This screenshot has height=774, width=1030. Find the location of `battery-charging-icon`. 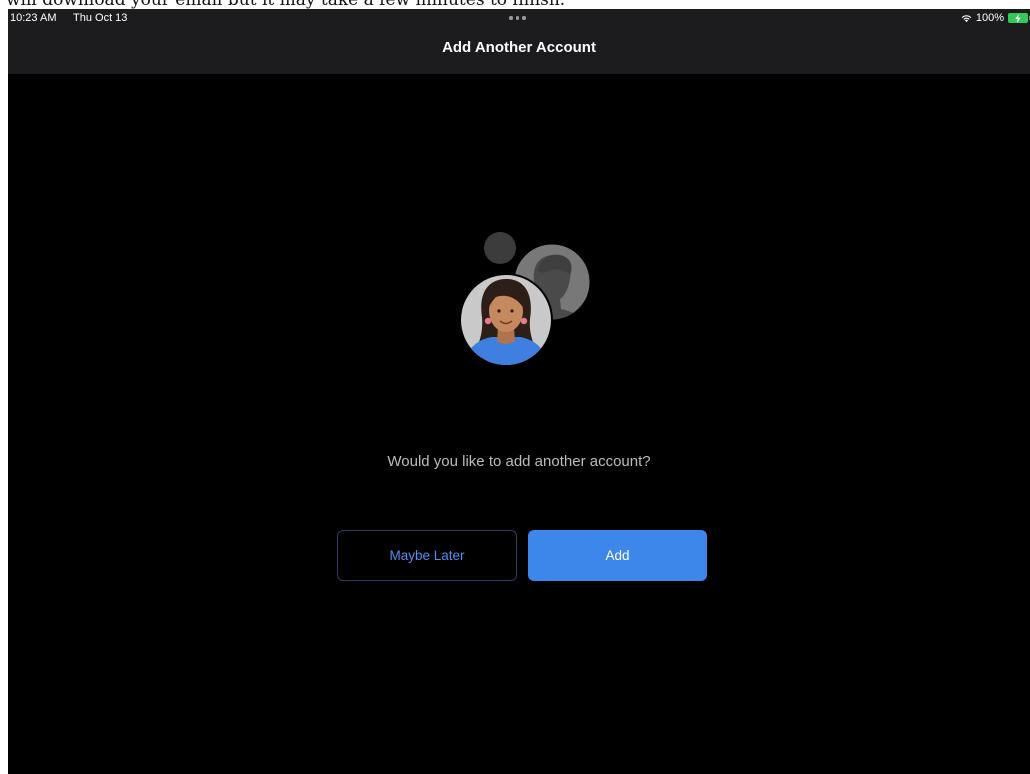

battery-charging-icon is located at coordinates (1019, 18).